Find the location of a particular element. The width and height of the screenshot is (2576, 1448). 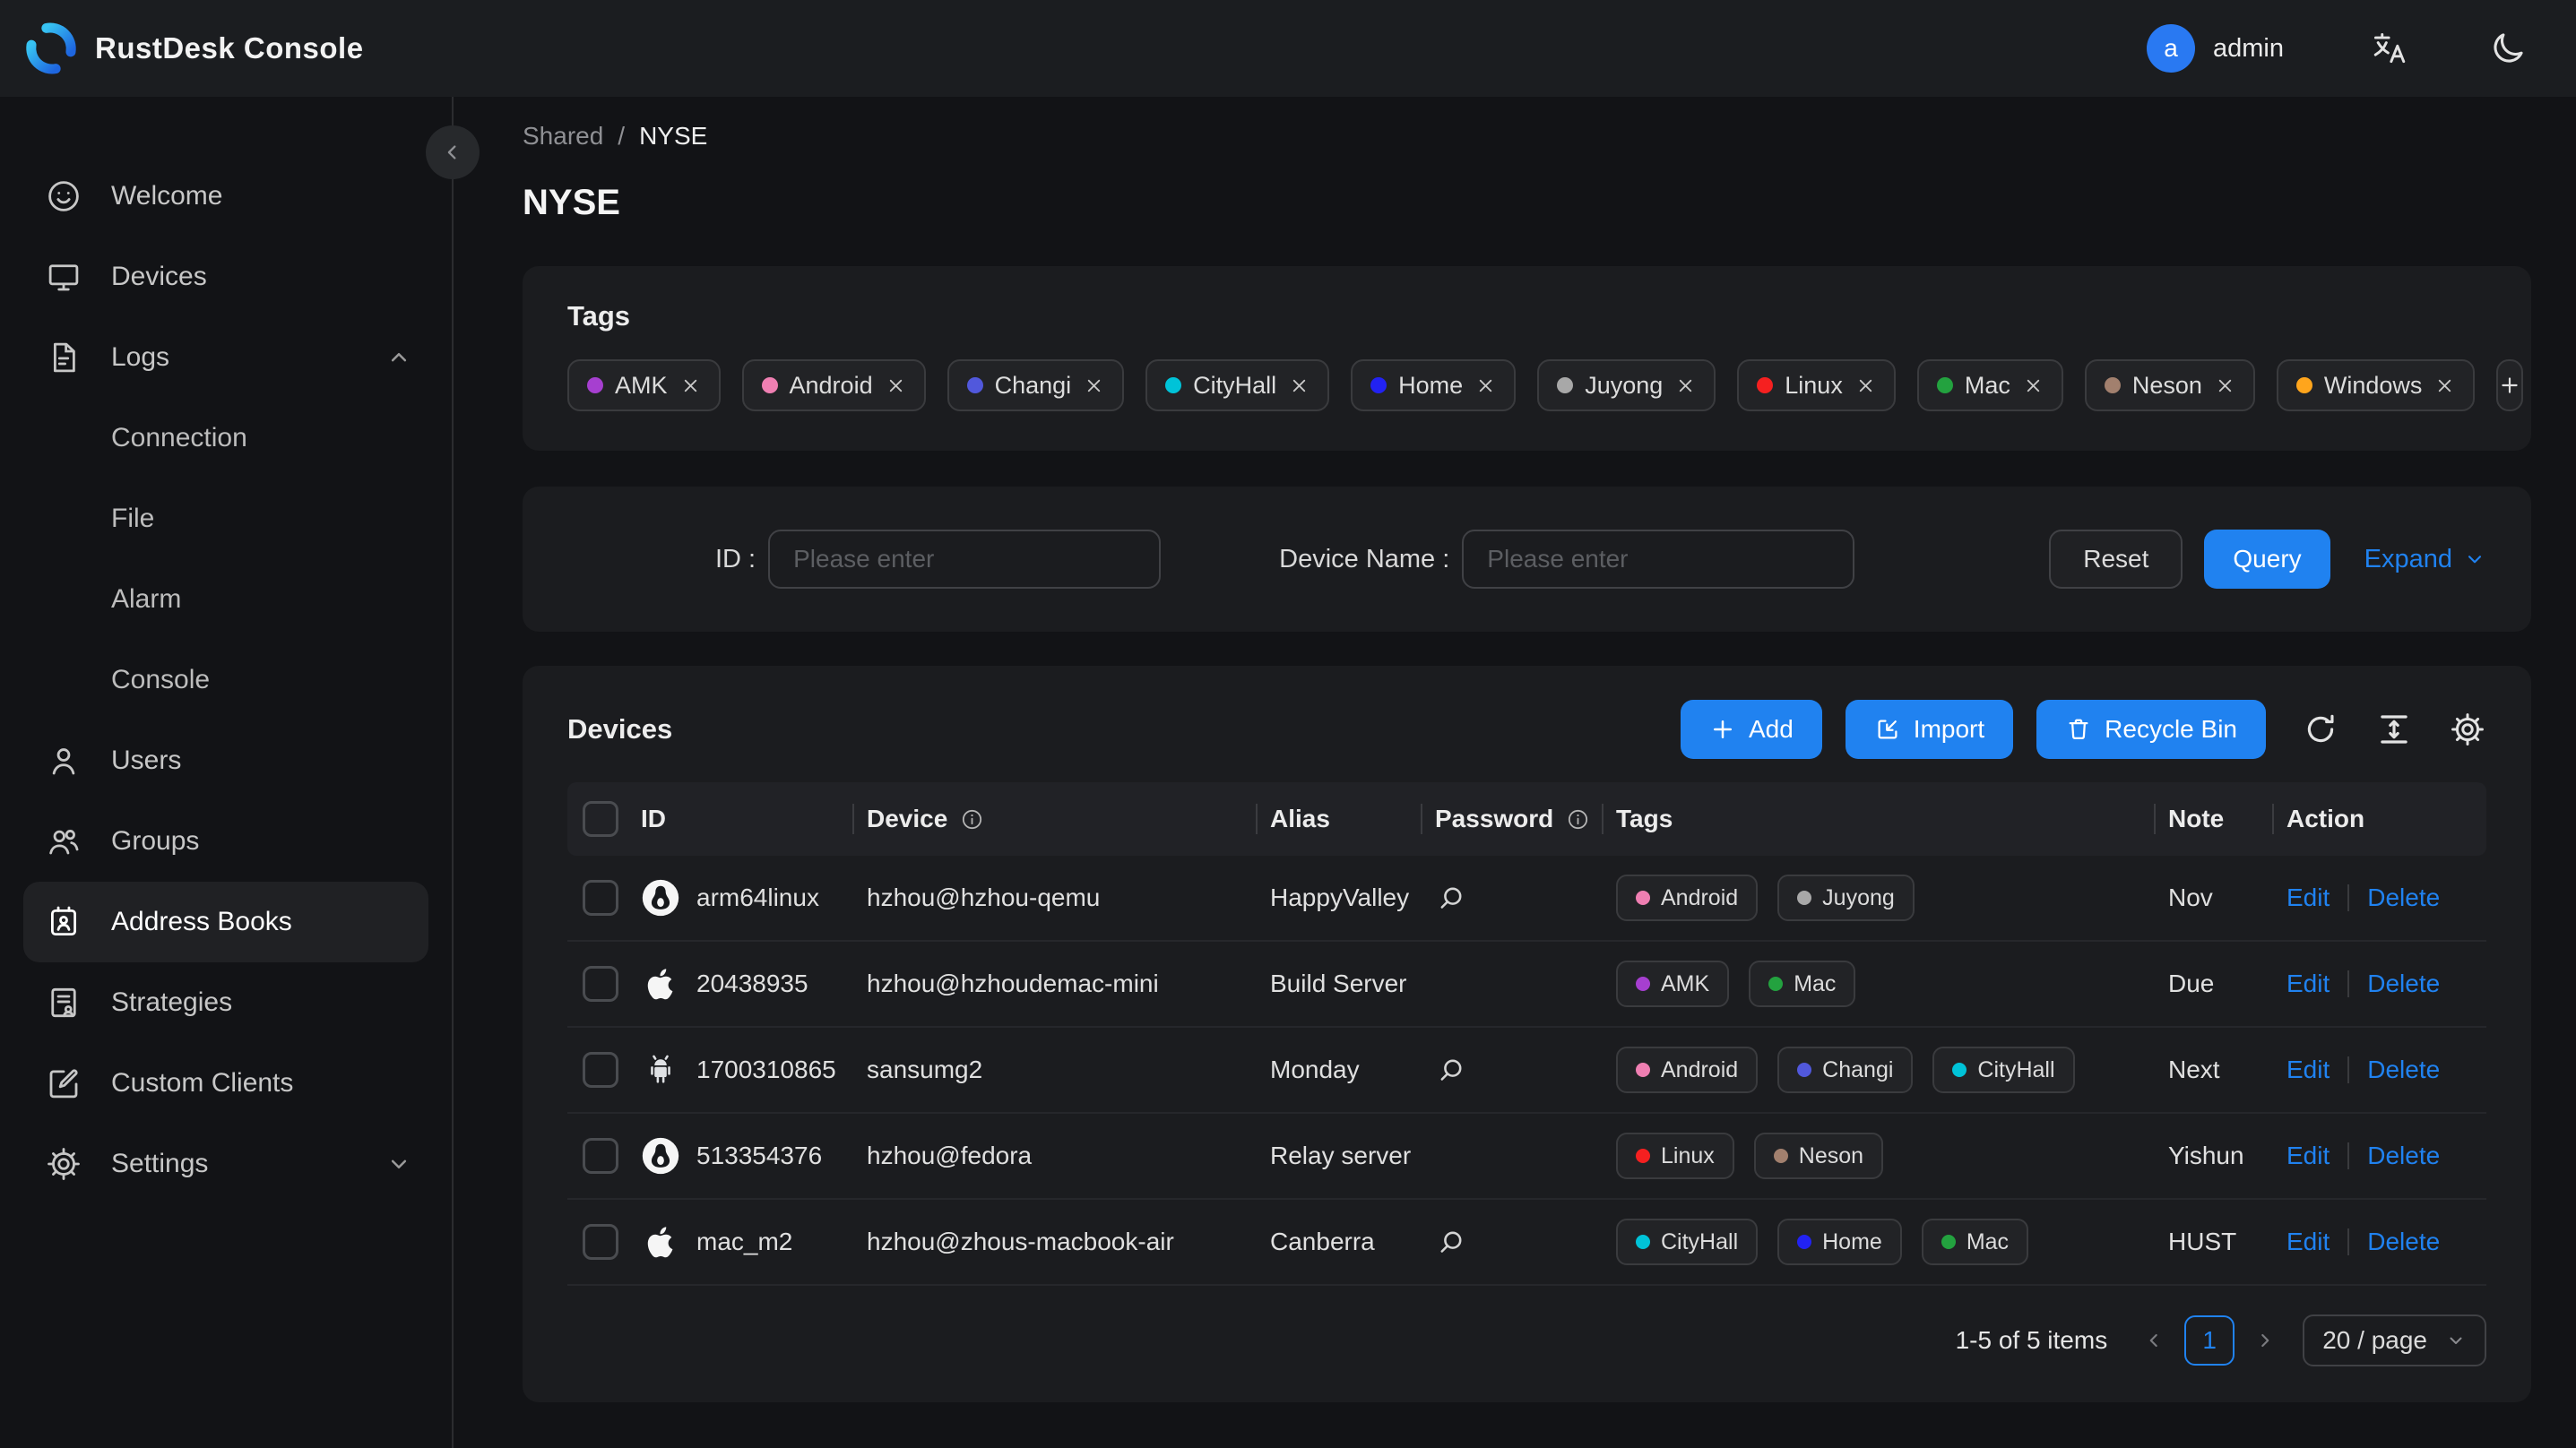

add-tag-button is located at coordinates (2510, 385).